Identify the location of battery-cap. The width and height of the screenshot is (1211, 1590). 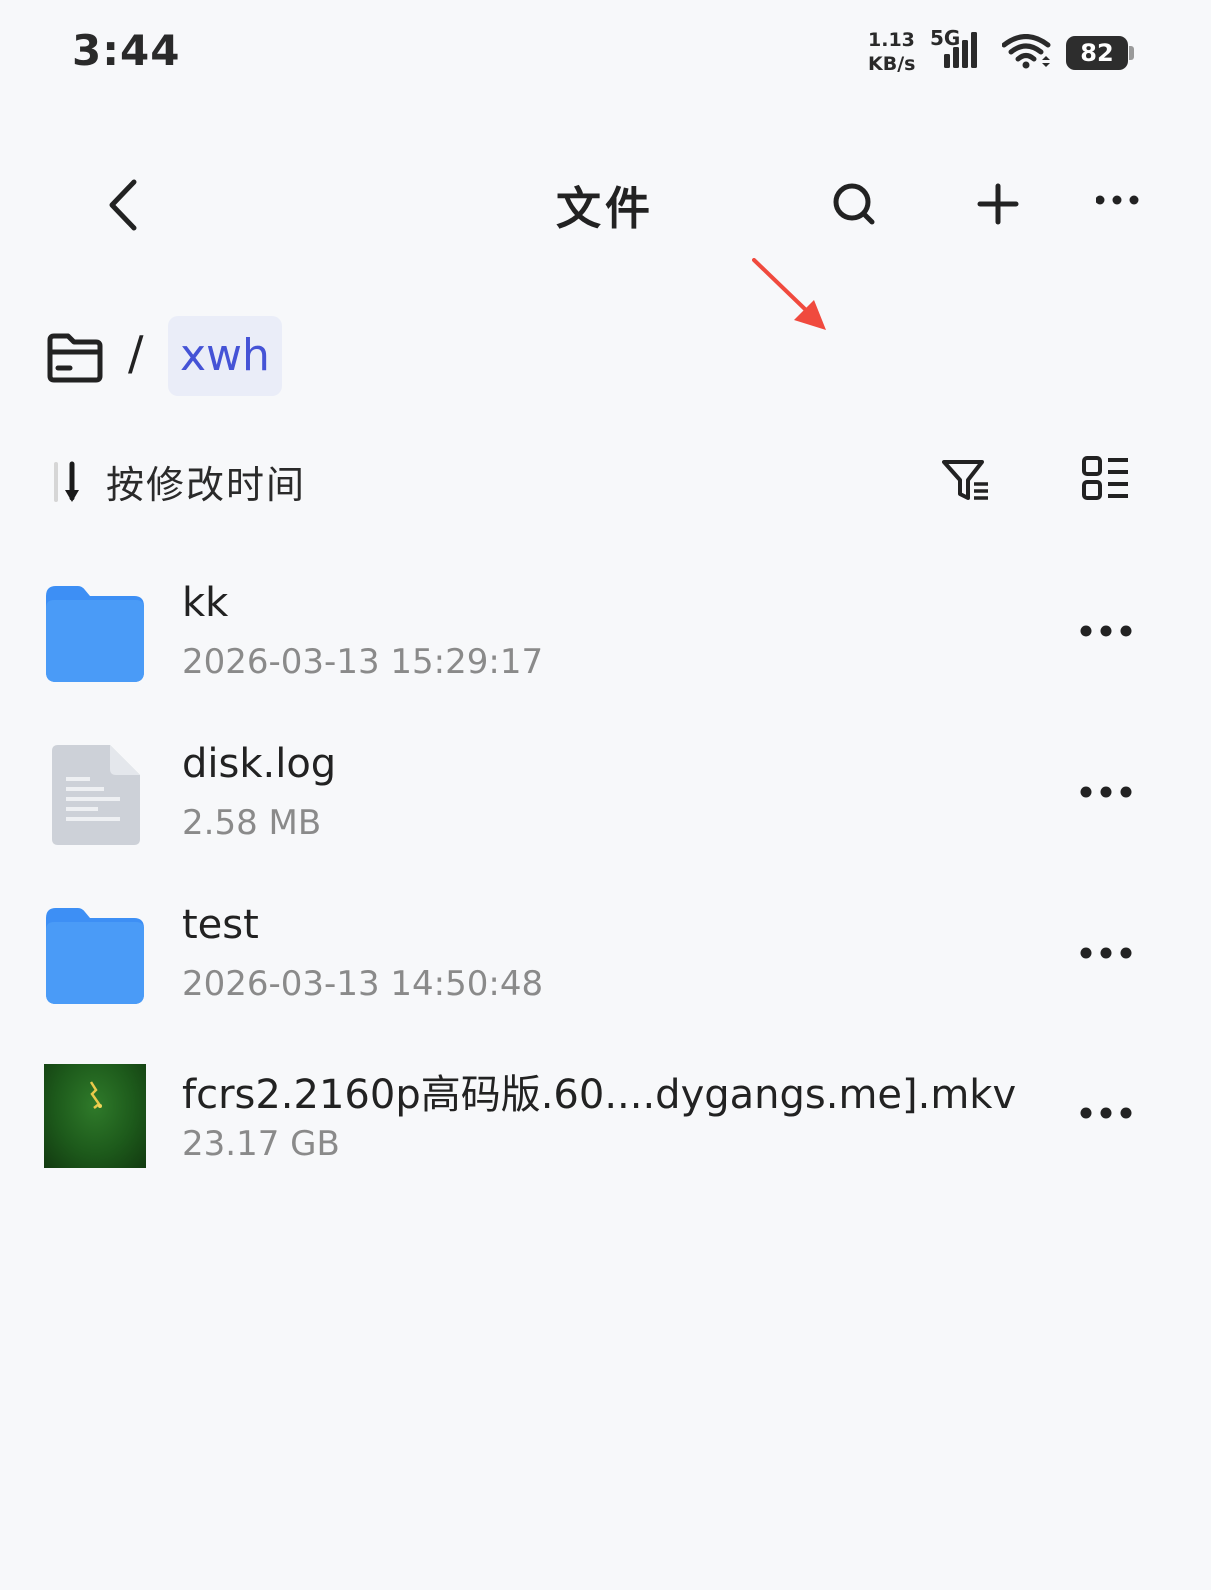
(1131, 53).